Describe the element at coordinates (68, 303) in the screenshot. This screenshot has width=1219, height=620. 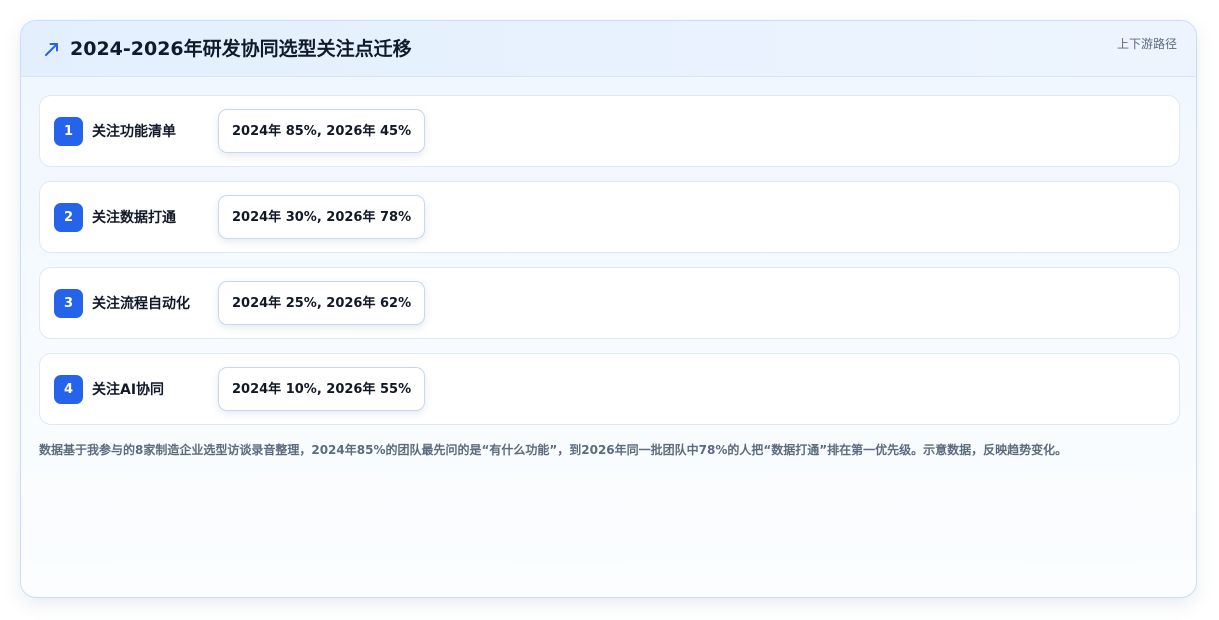
I see `item-number-badge: 3` at that location.